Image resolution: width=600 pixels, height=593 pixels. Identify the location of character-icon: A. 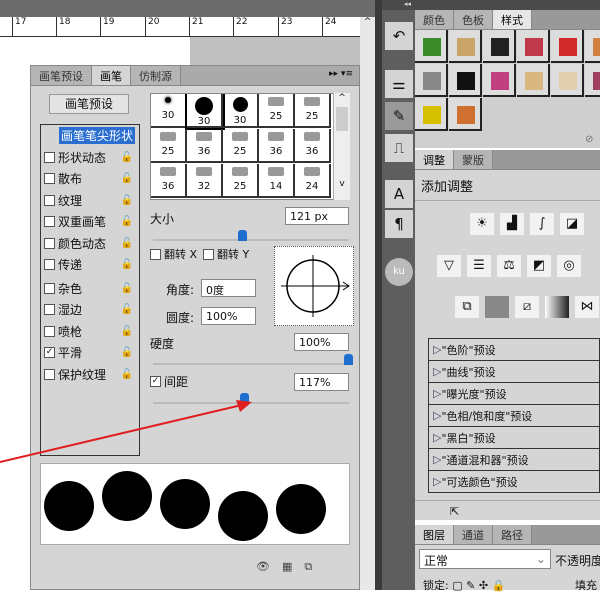
(399, 194).